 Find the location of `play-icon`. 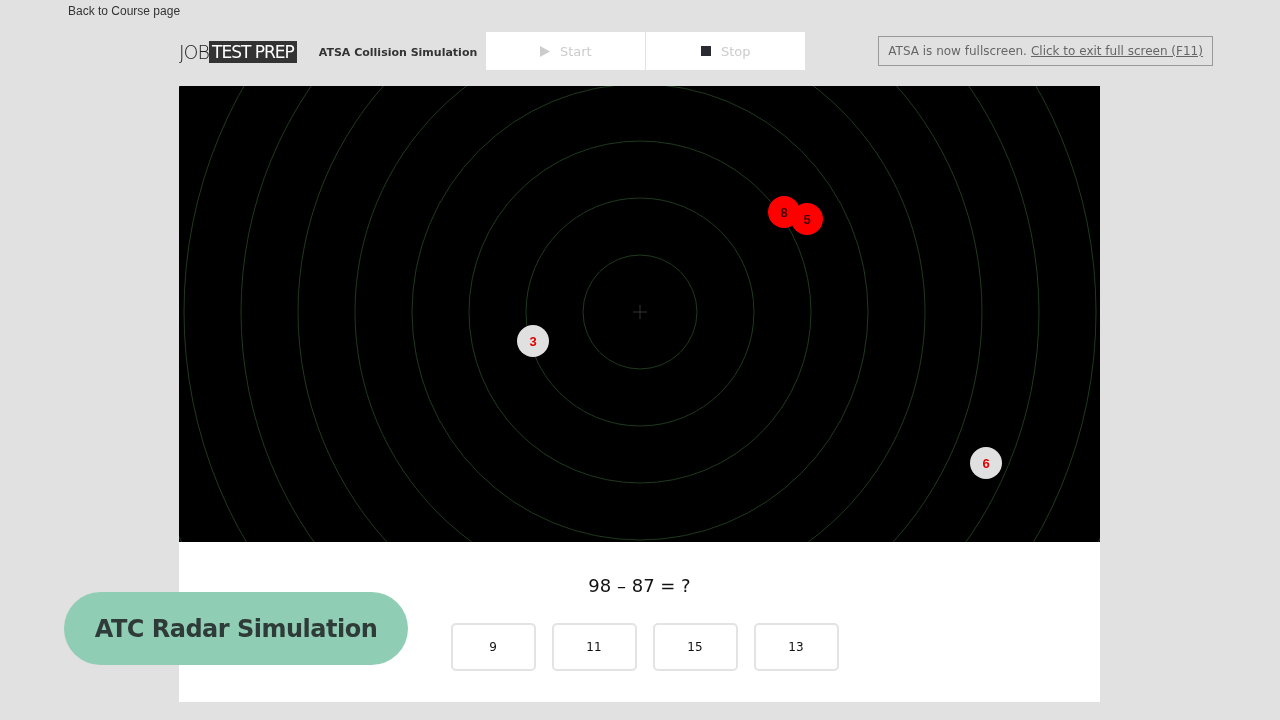

play-icon is located at coordinates (544, 51).